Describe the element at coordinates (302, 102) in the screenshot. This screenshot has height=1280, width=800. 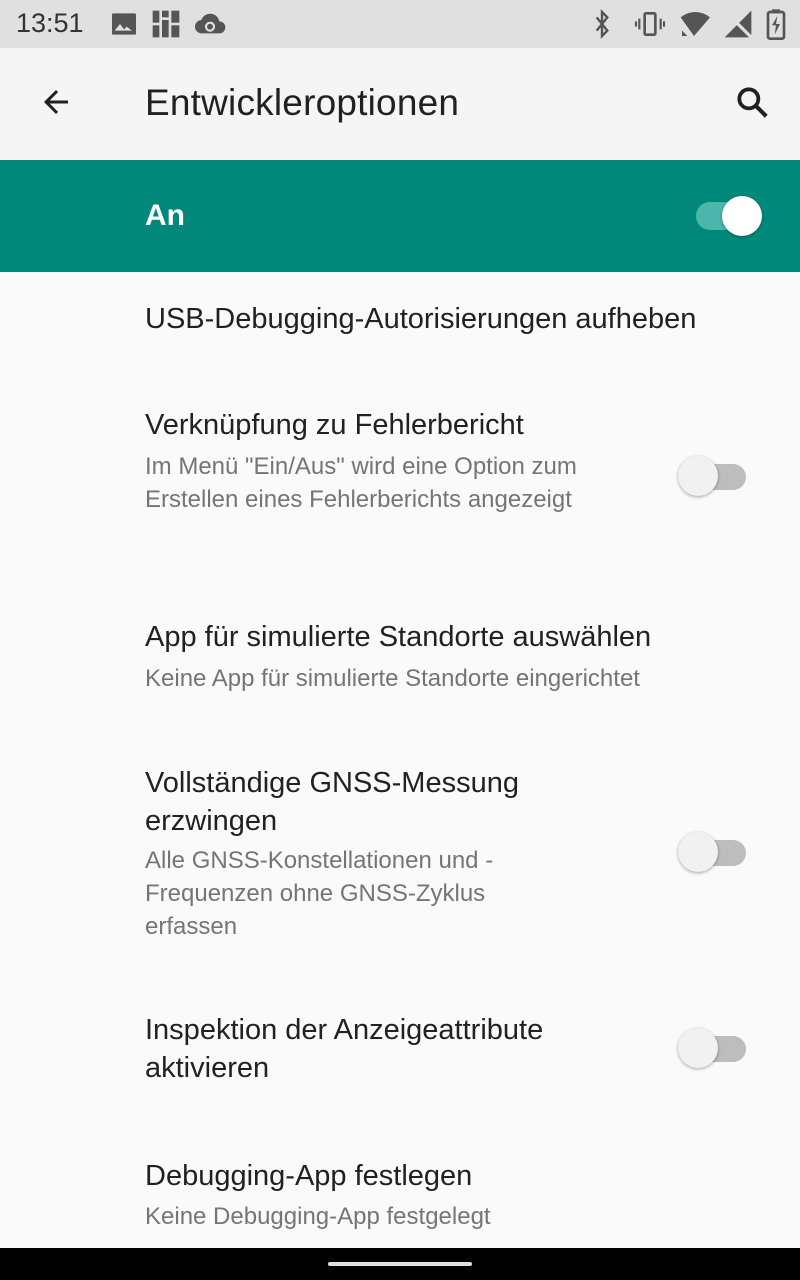
I see `page-title: Entwickleroptionen` at that location.